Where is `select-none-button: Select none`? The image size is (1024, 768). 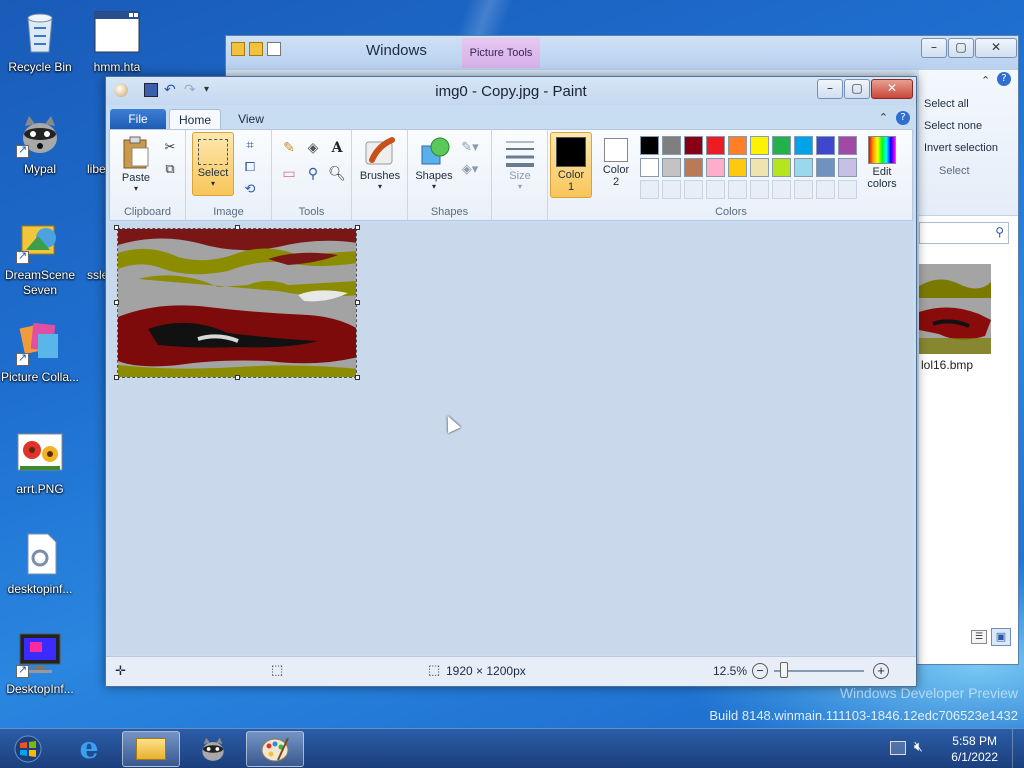
select-none-button: Select none is located at coordinates (953, 126).